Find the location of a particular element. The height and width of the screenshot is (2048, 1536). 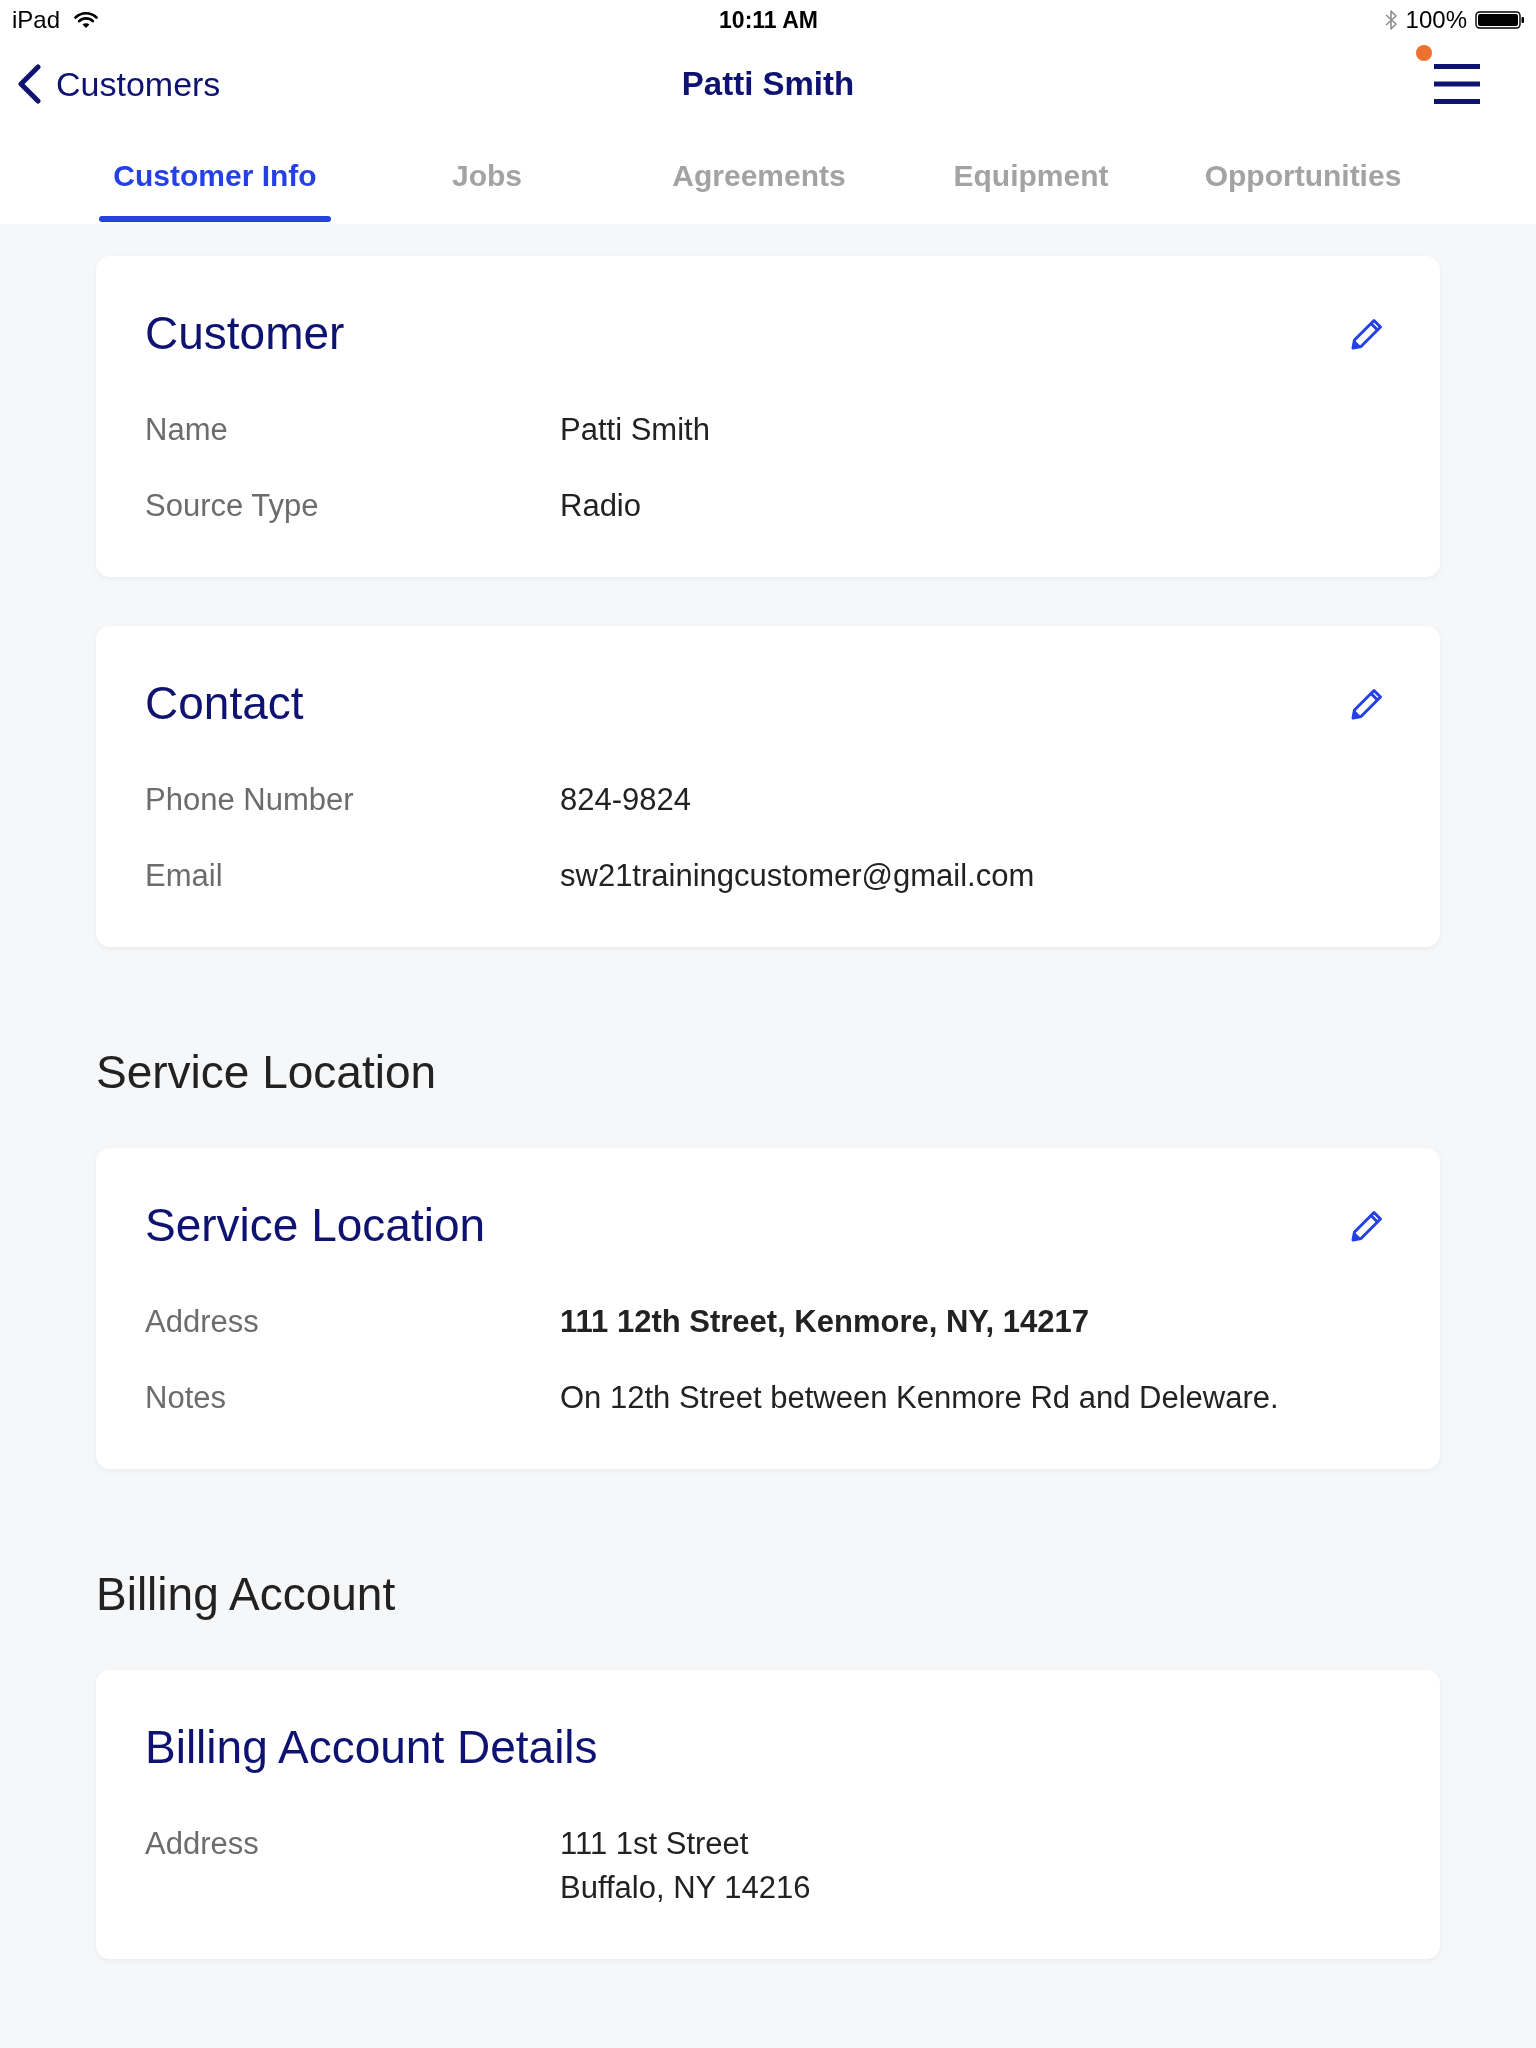

card-title: Contact is located at coordinates (224, 703).